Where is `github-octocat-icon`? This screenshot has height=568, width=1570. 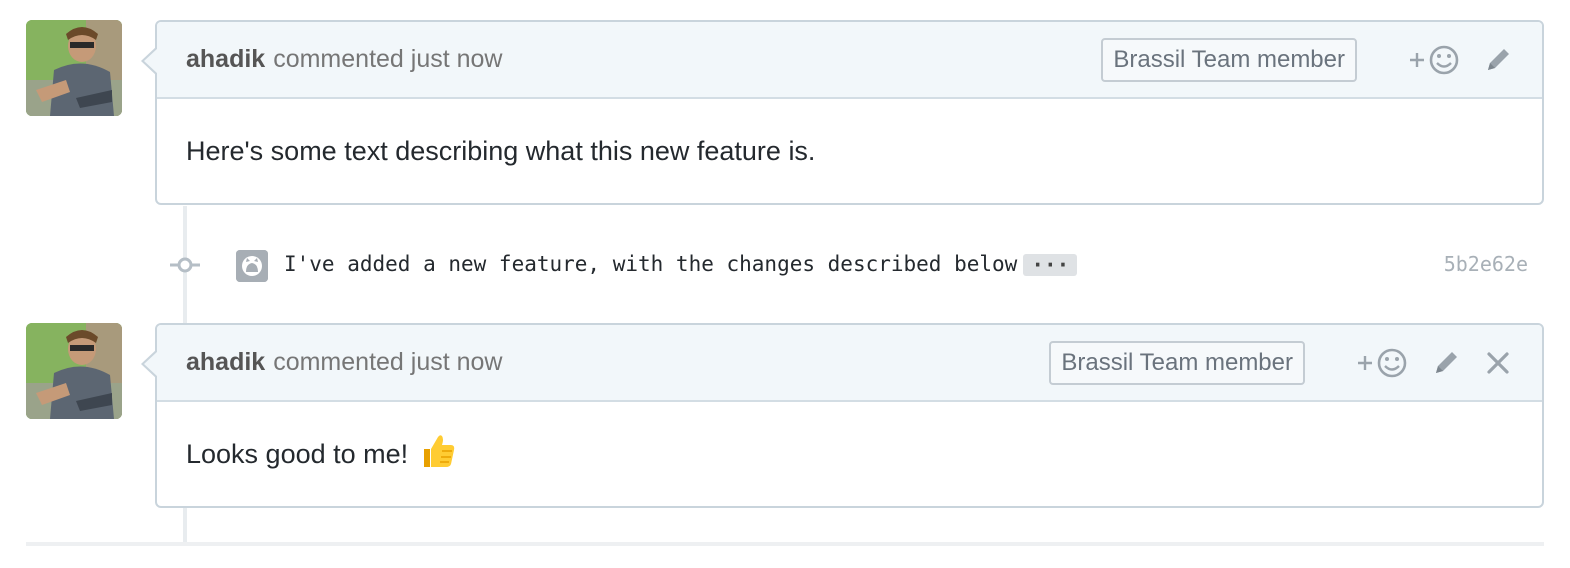 github-octocat-icon is located at coordinates (252, 266).